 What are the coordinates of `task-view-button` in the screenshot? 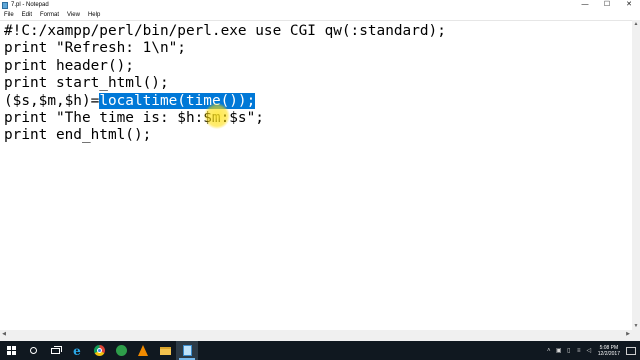 It's located at (55, 350).